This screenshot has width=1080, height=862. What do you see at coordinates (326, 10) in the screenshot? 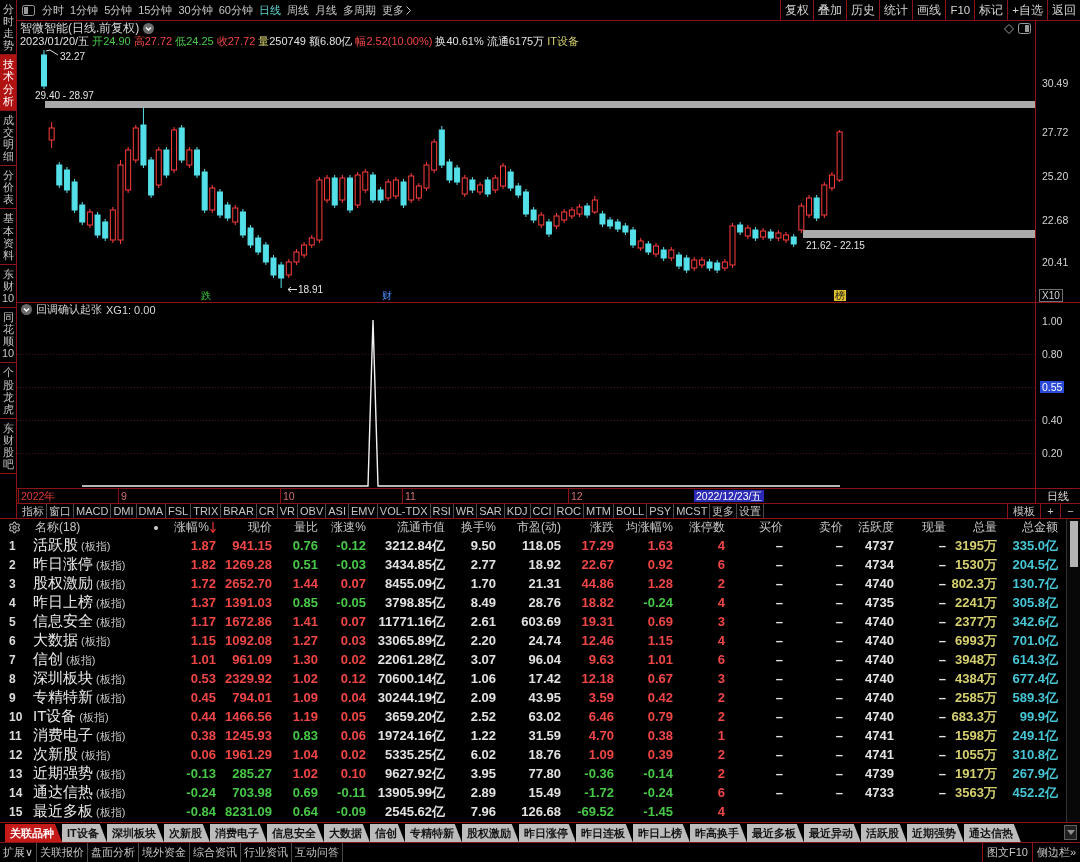
I see `period-tab: 月线` at bounding box center [326, 10].